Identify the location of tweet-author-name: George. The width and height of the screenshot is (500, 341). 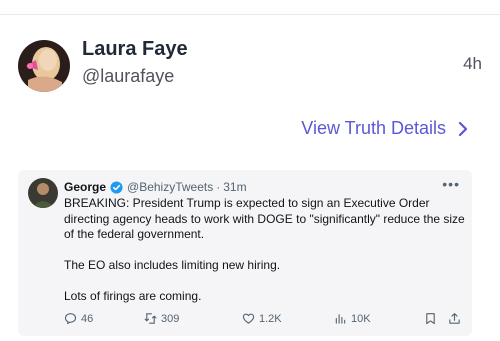
(85, 187).